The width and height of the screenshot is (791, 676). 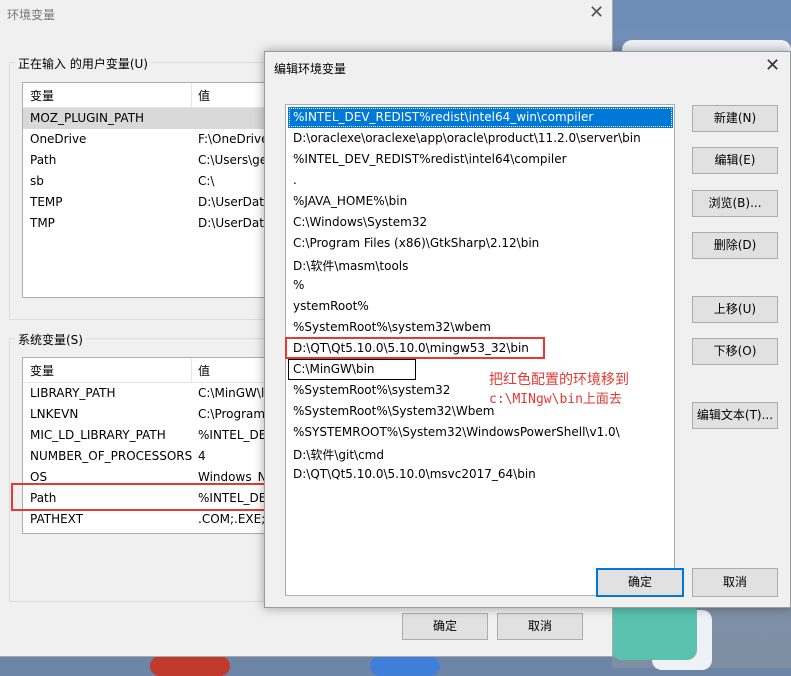 I want to click on variable-name: TEMP, so click(x=46, y=202).